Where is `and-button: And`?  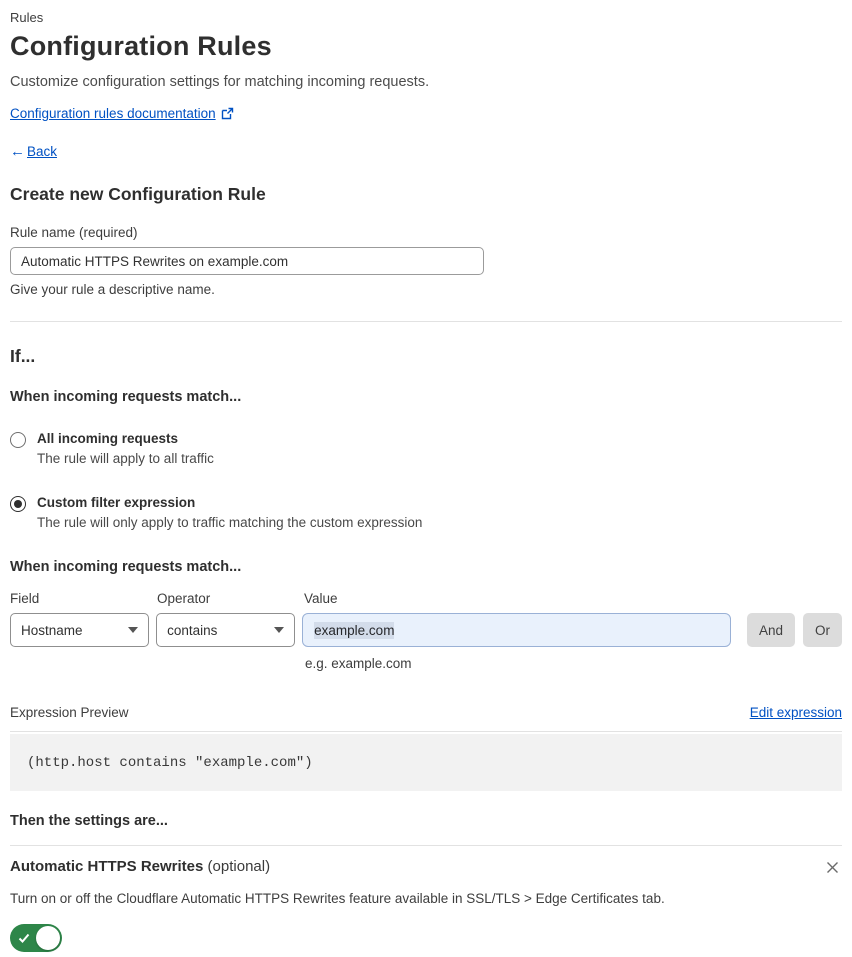 and-button: And is located at coordinates (770, 630).